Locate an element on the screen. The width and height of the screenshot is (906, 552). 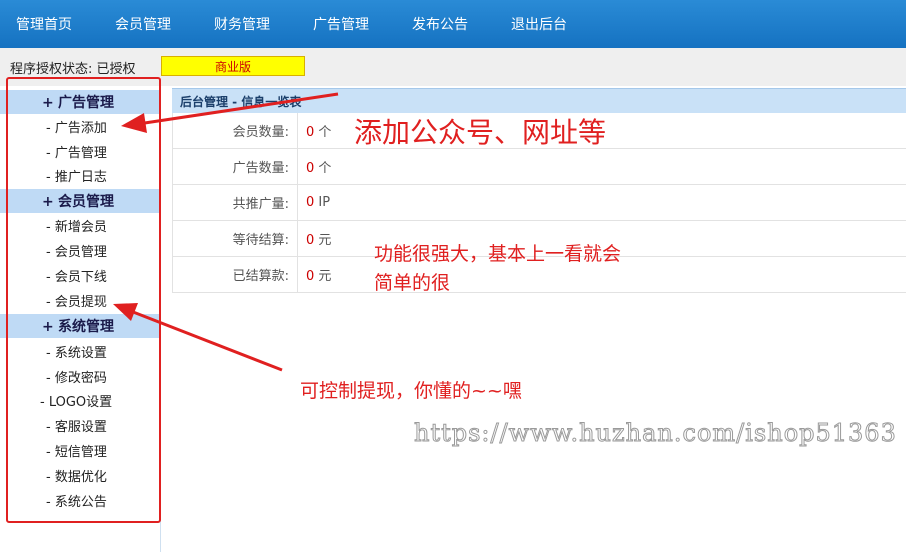
sidebar-group-ads: + 广告管理 is located at coordinates (80, 102).